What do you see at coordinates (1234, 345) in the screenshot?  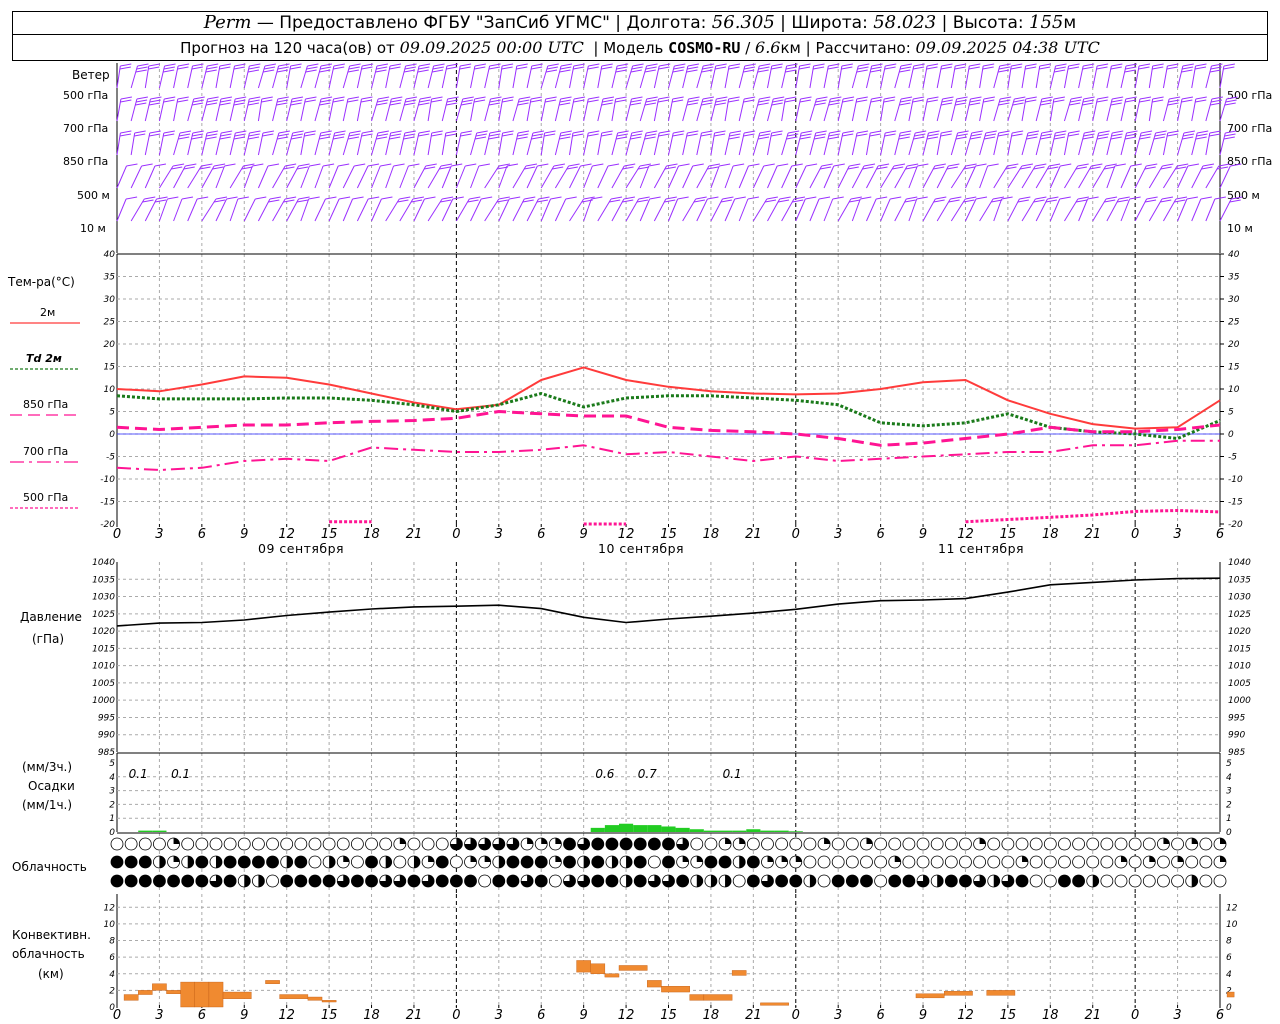 I see `temp-ytick-label-right: 20` at bounding box center [1234, 345].